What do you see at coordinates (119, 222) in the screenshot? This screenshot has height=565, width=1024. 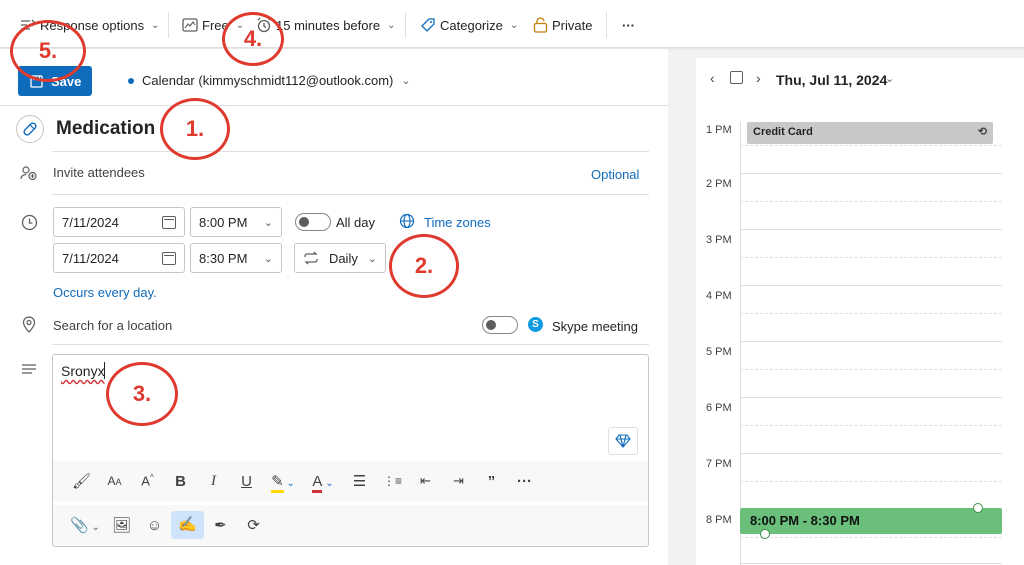 I see `start-date-field: 7/11/2024` at bounding box center [119, 222].